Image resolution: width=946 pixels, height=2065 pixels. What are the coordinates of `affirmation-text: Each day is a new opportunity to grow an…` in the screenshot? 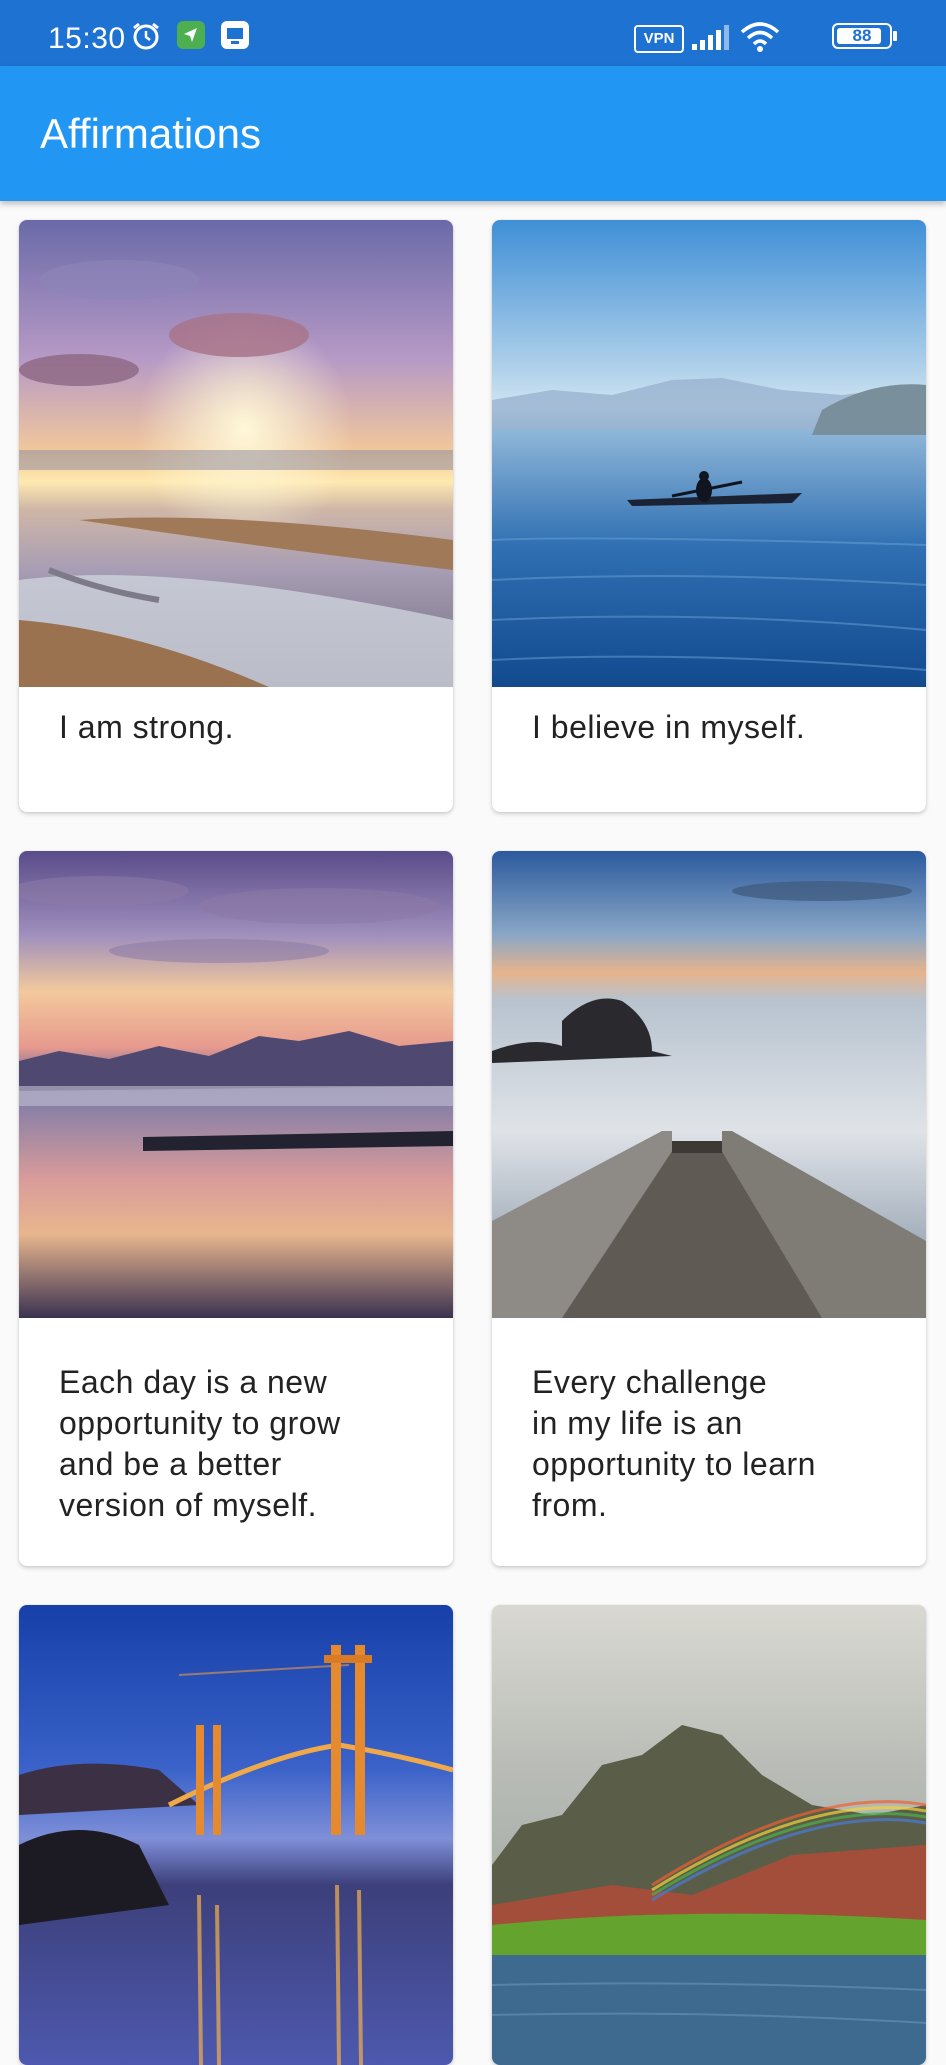 It's located at (200, 1443).